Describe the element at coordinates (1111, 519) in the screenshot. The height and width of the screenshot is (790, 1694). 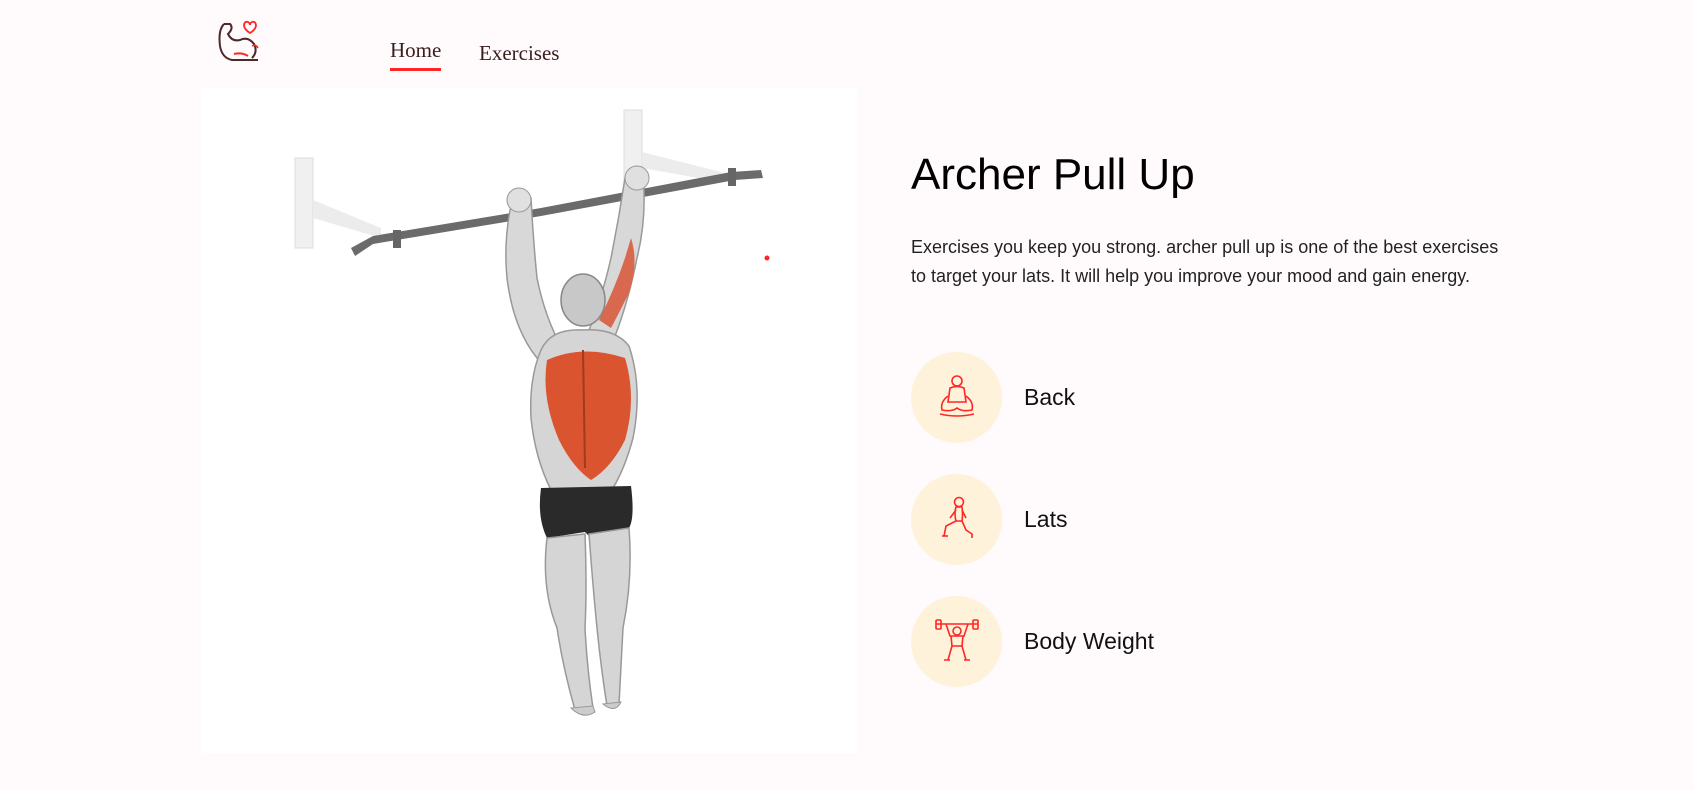
I see `detail-target: Lats` at that location.